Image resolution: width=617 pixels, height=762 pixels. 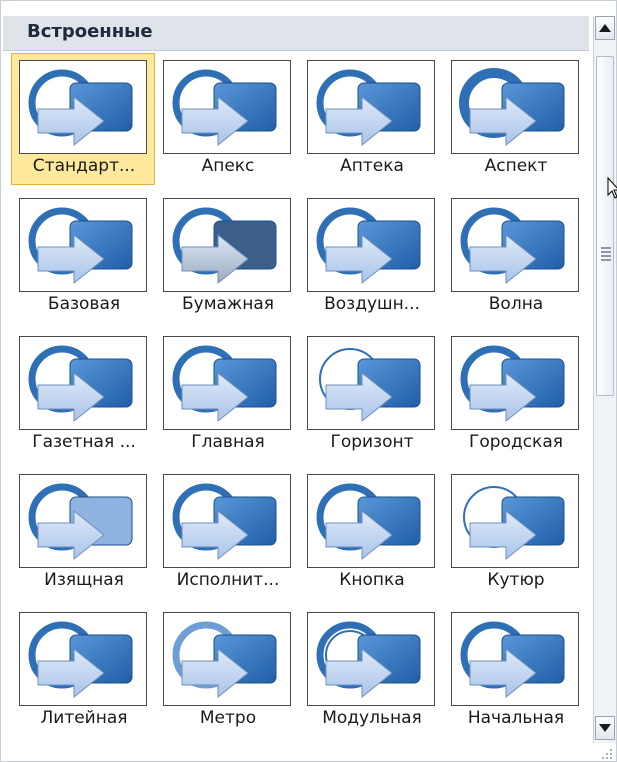 I want to click on theme-item: Аспект, so click(x=515, y=119).